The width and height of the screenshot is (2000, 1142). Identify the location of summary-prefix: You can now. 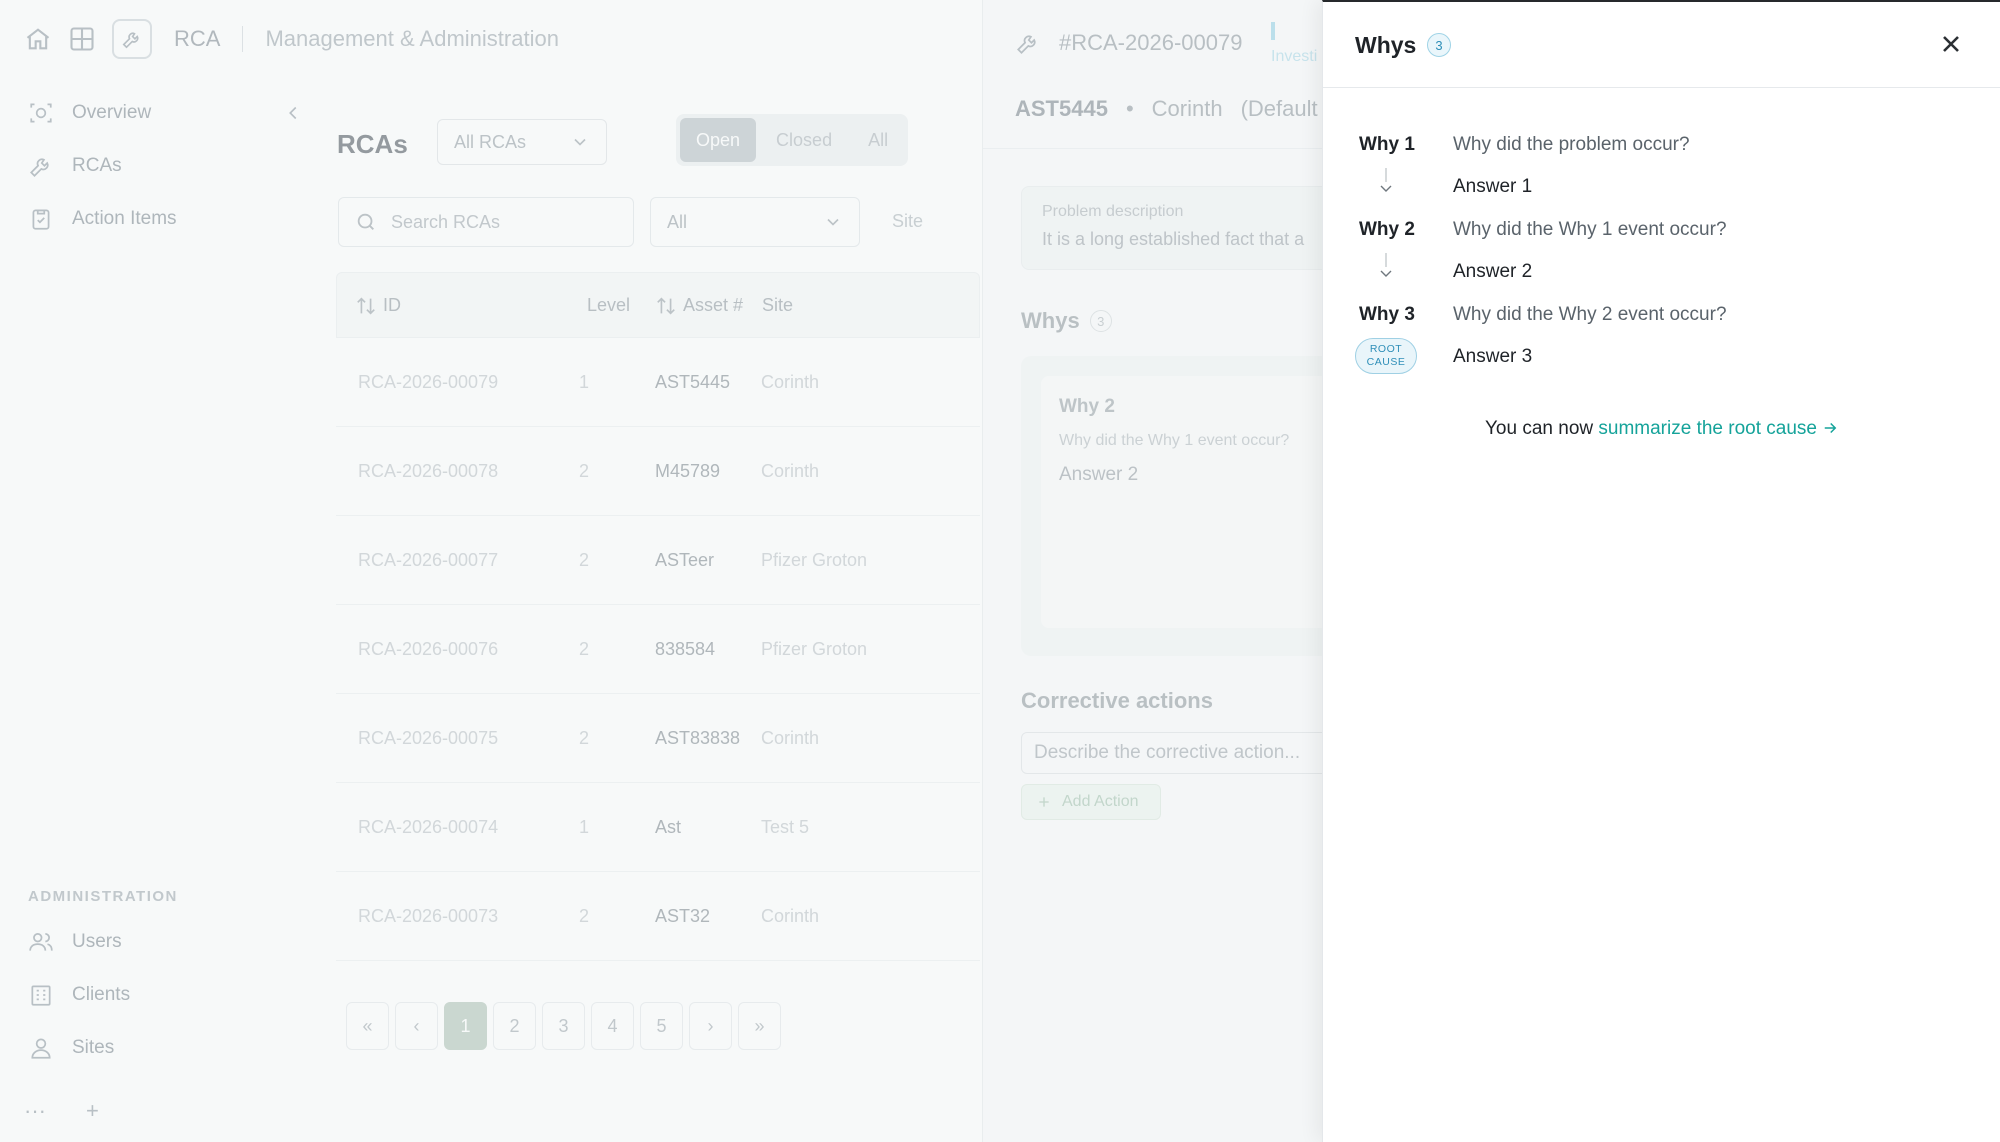
(1542, 428).